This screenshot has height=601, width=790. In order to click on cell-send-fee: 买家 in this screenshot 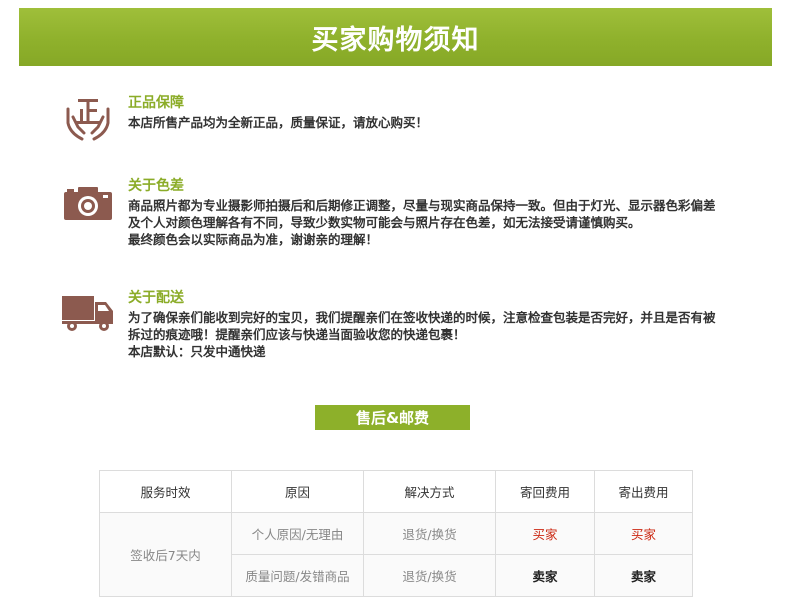, I will do `click(643, 533)`.